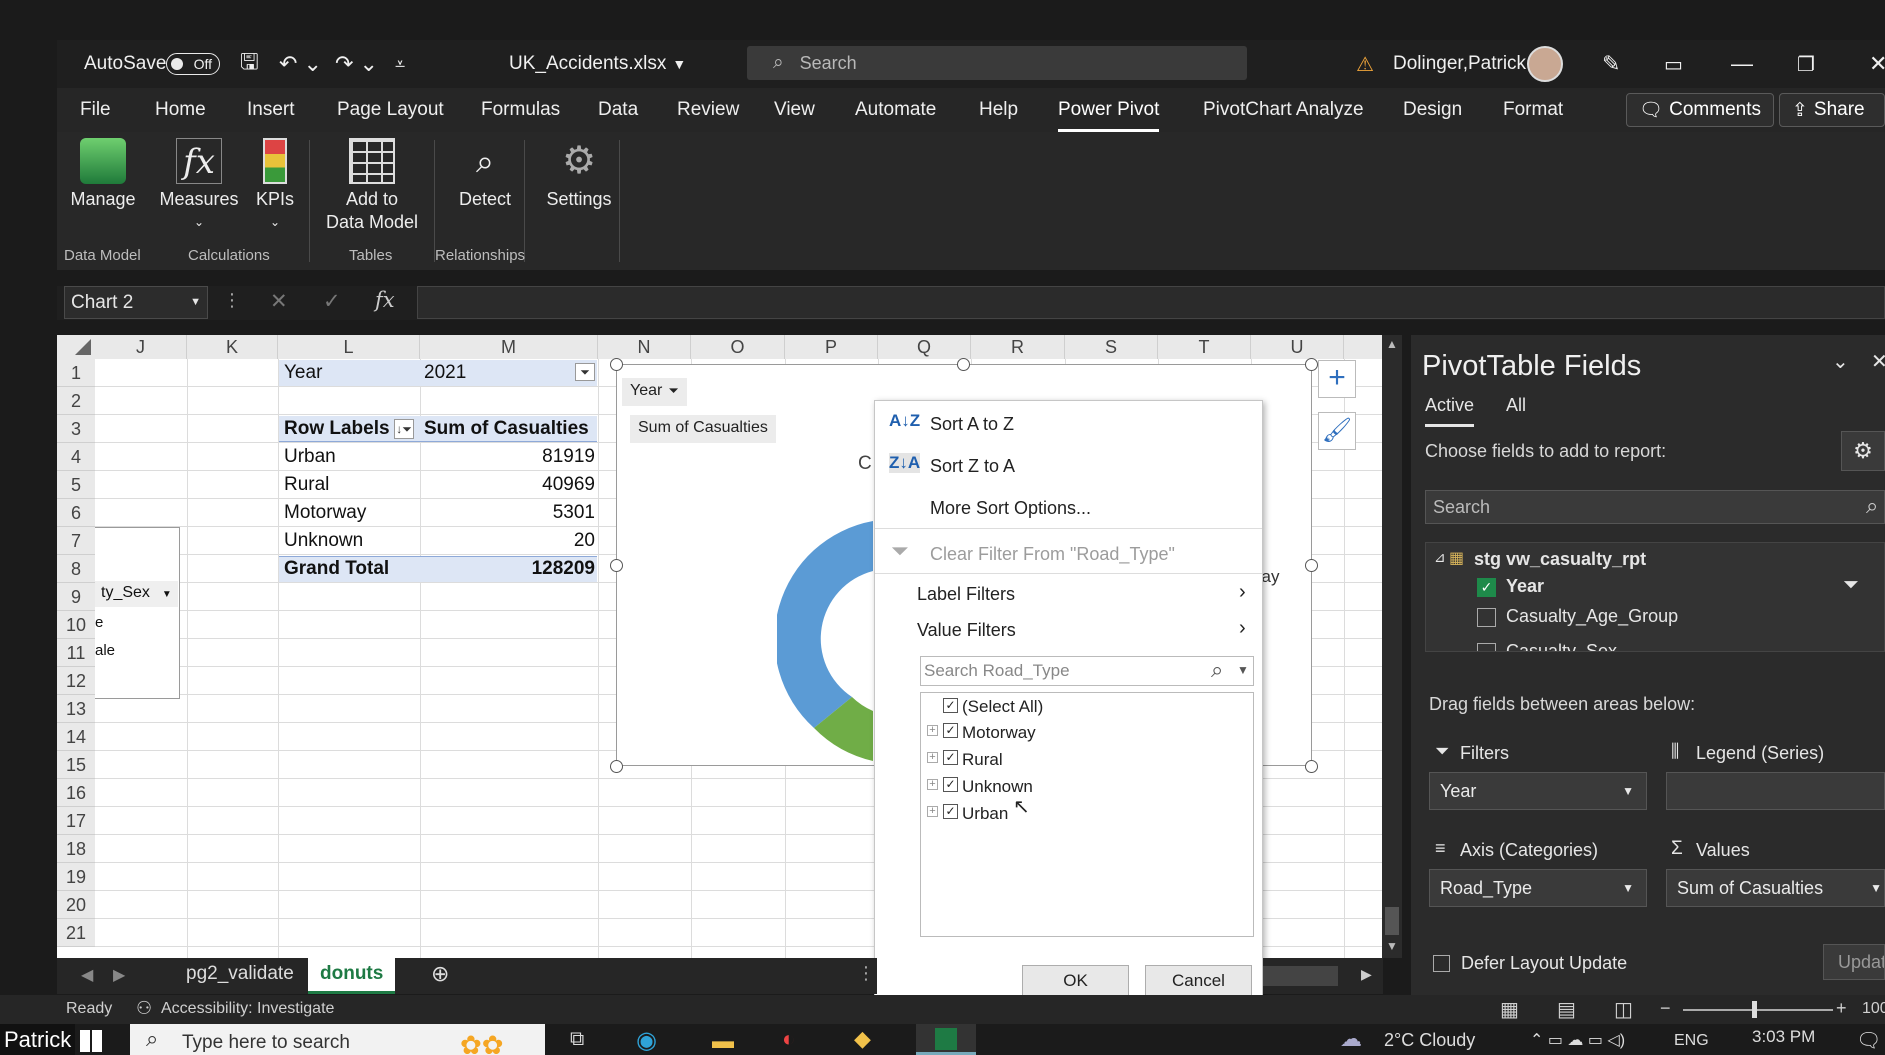  Describe the element at coordinates (1533, 110) in the screenshot. I see `tab-format: Format` at that location.